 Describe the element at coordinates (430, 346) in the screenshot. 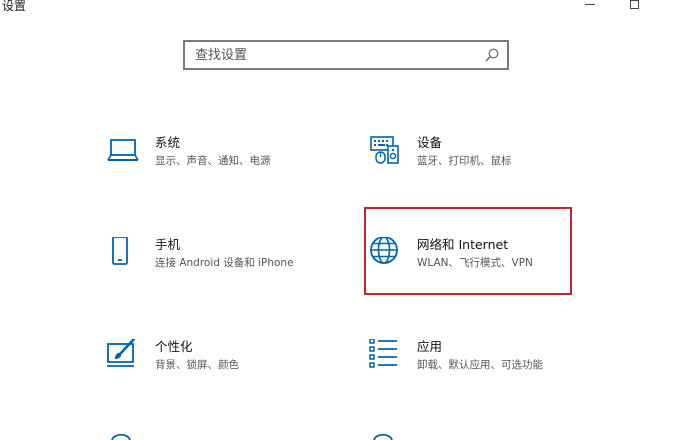

I see `tile-apps-name: 应用` at that location.